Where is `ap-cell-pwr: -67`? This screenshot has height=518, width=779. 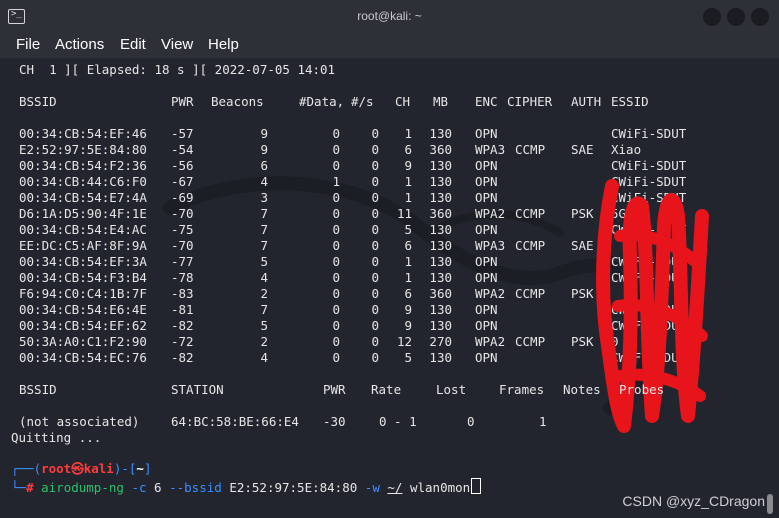 ap-cell-pwr: -67 is located at coordinates (182, 181).